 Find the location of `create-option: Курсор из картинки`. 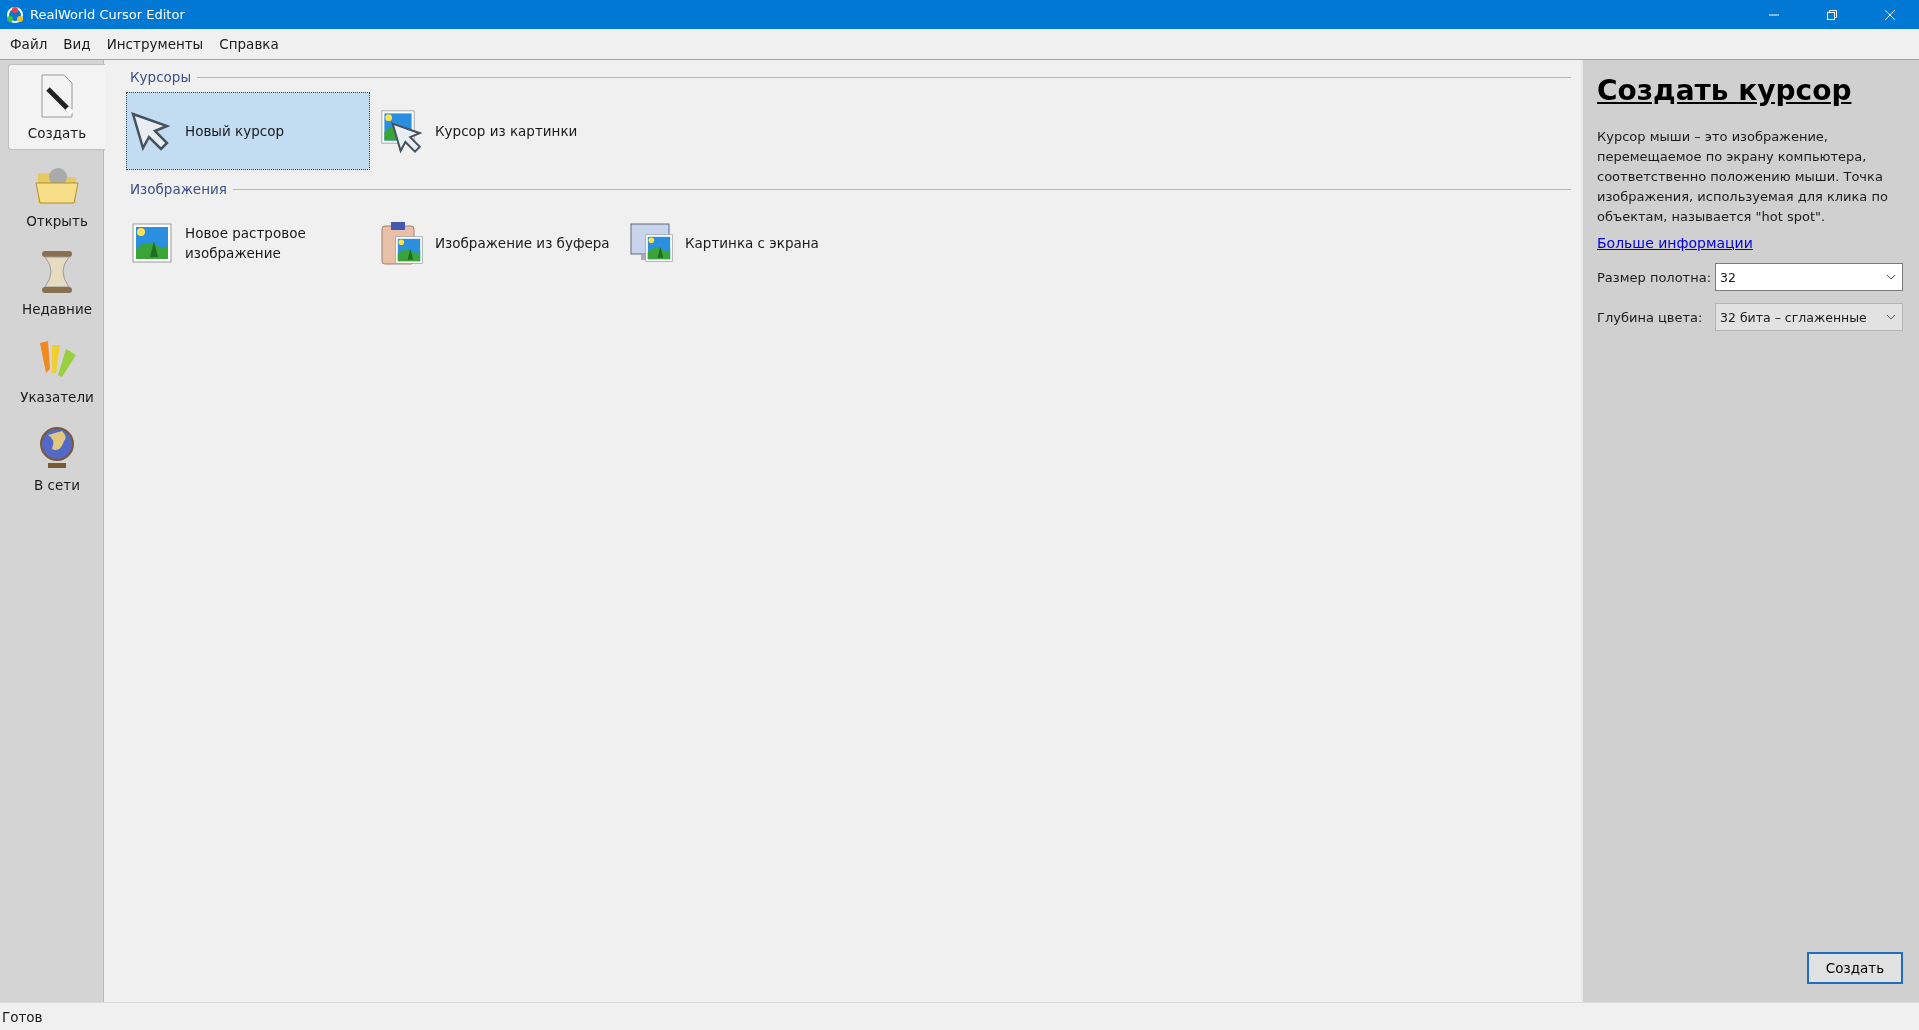

create-option: Курсор из картинки is located at coordinates (498, 131).